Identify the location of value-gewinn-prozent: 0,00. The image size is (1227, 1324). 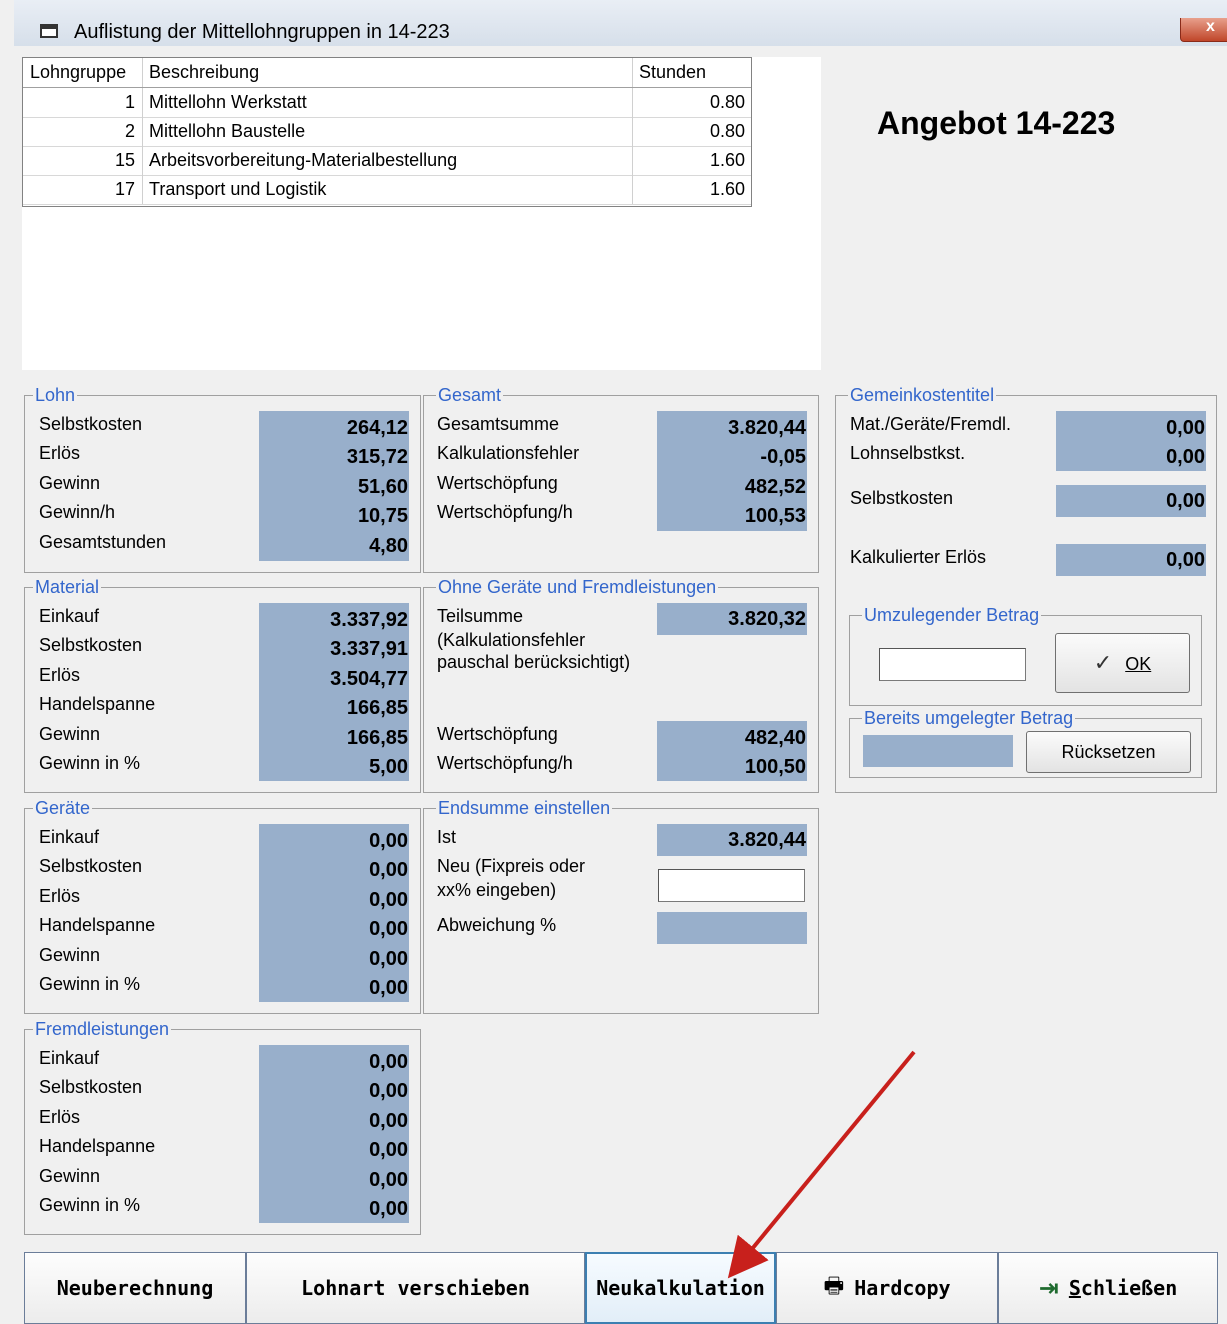
(388, 988).